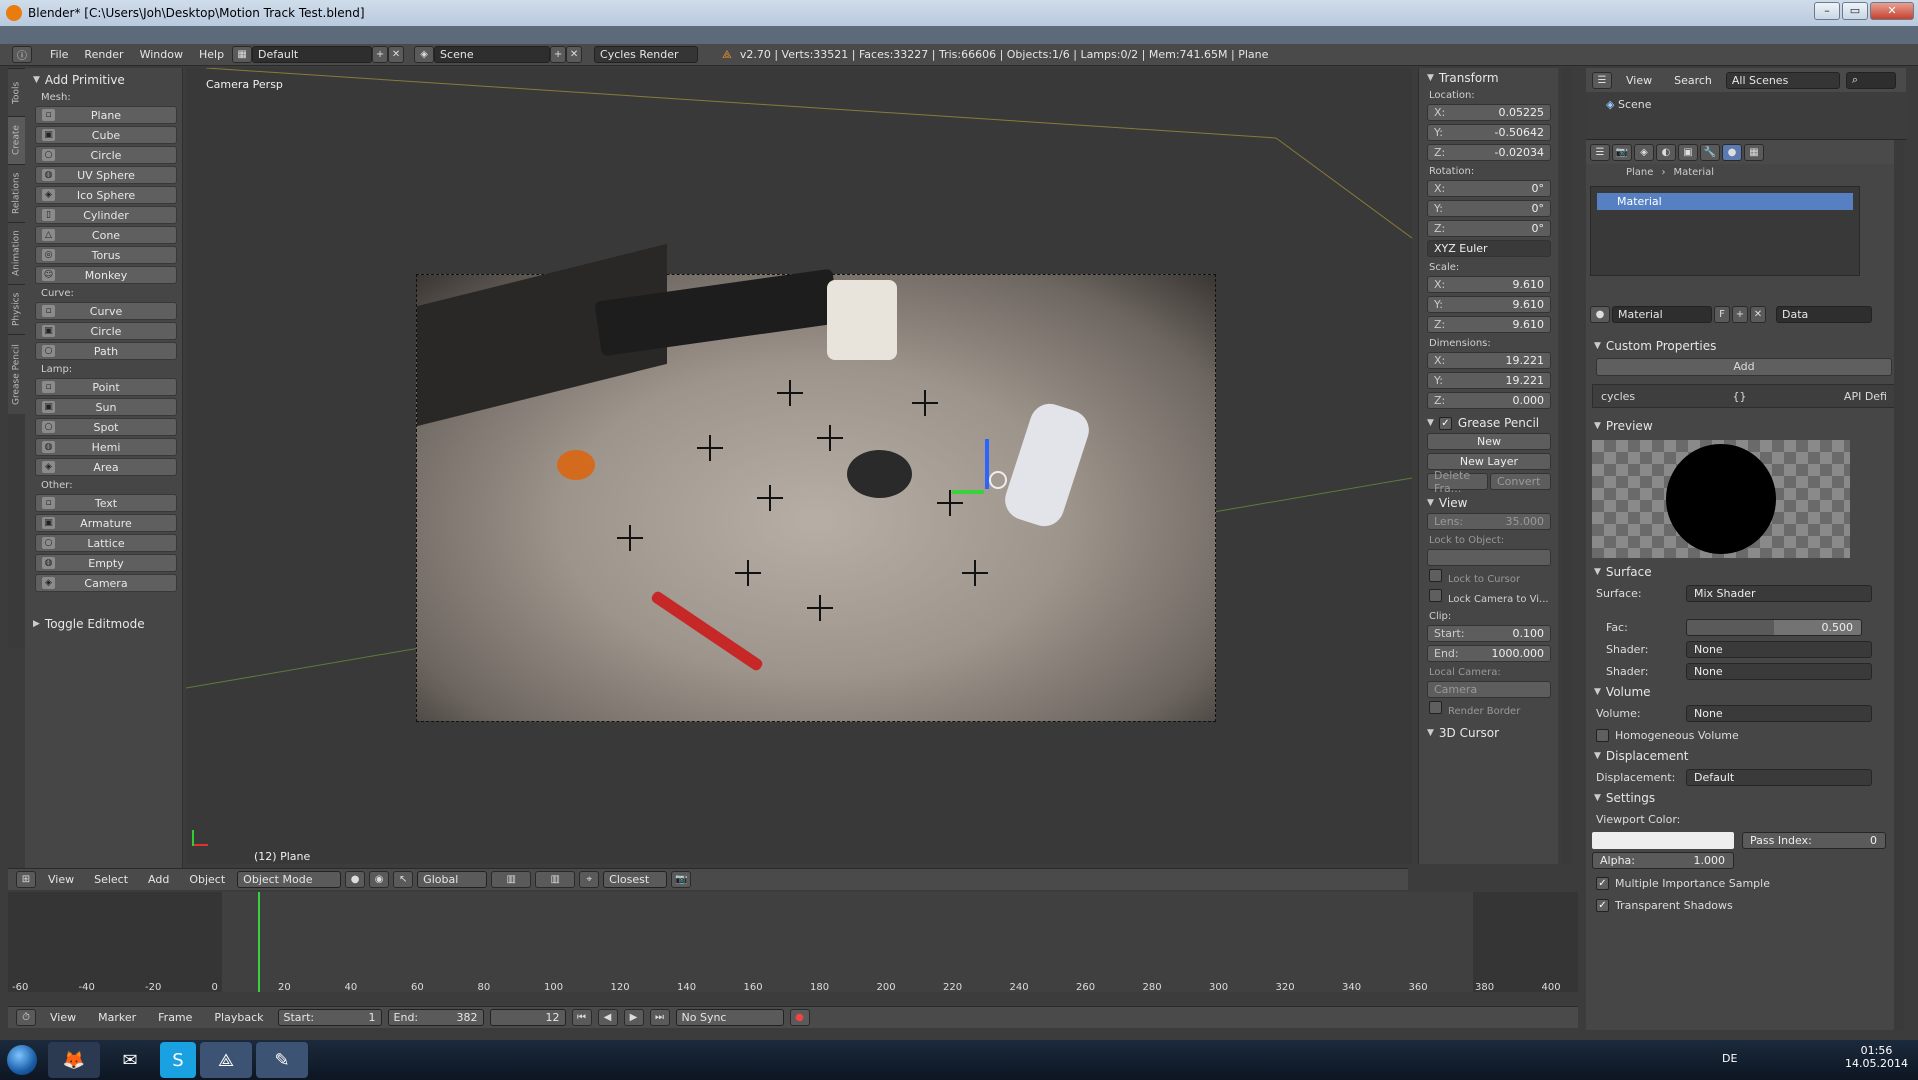 Image resolution: width=1918 pixels, height=1080 pixels. Describe the element at coordinates (106, 523) in the screenshot. I see `add-armature-button: ▣ Armature` at that location.